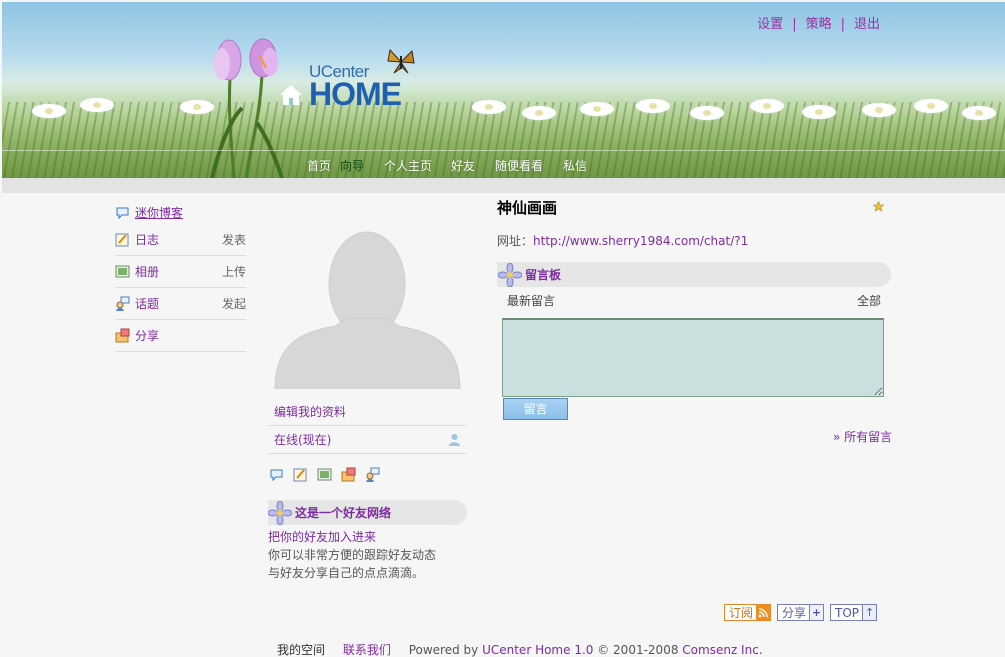 The height and width of the screenshot is (657, 1005). Describe the element at coordinates (352, 537) in the screenshot. I see `add-friends-link: 把你的好友加入进来` at that location.